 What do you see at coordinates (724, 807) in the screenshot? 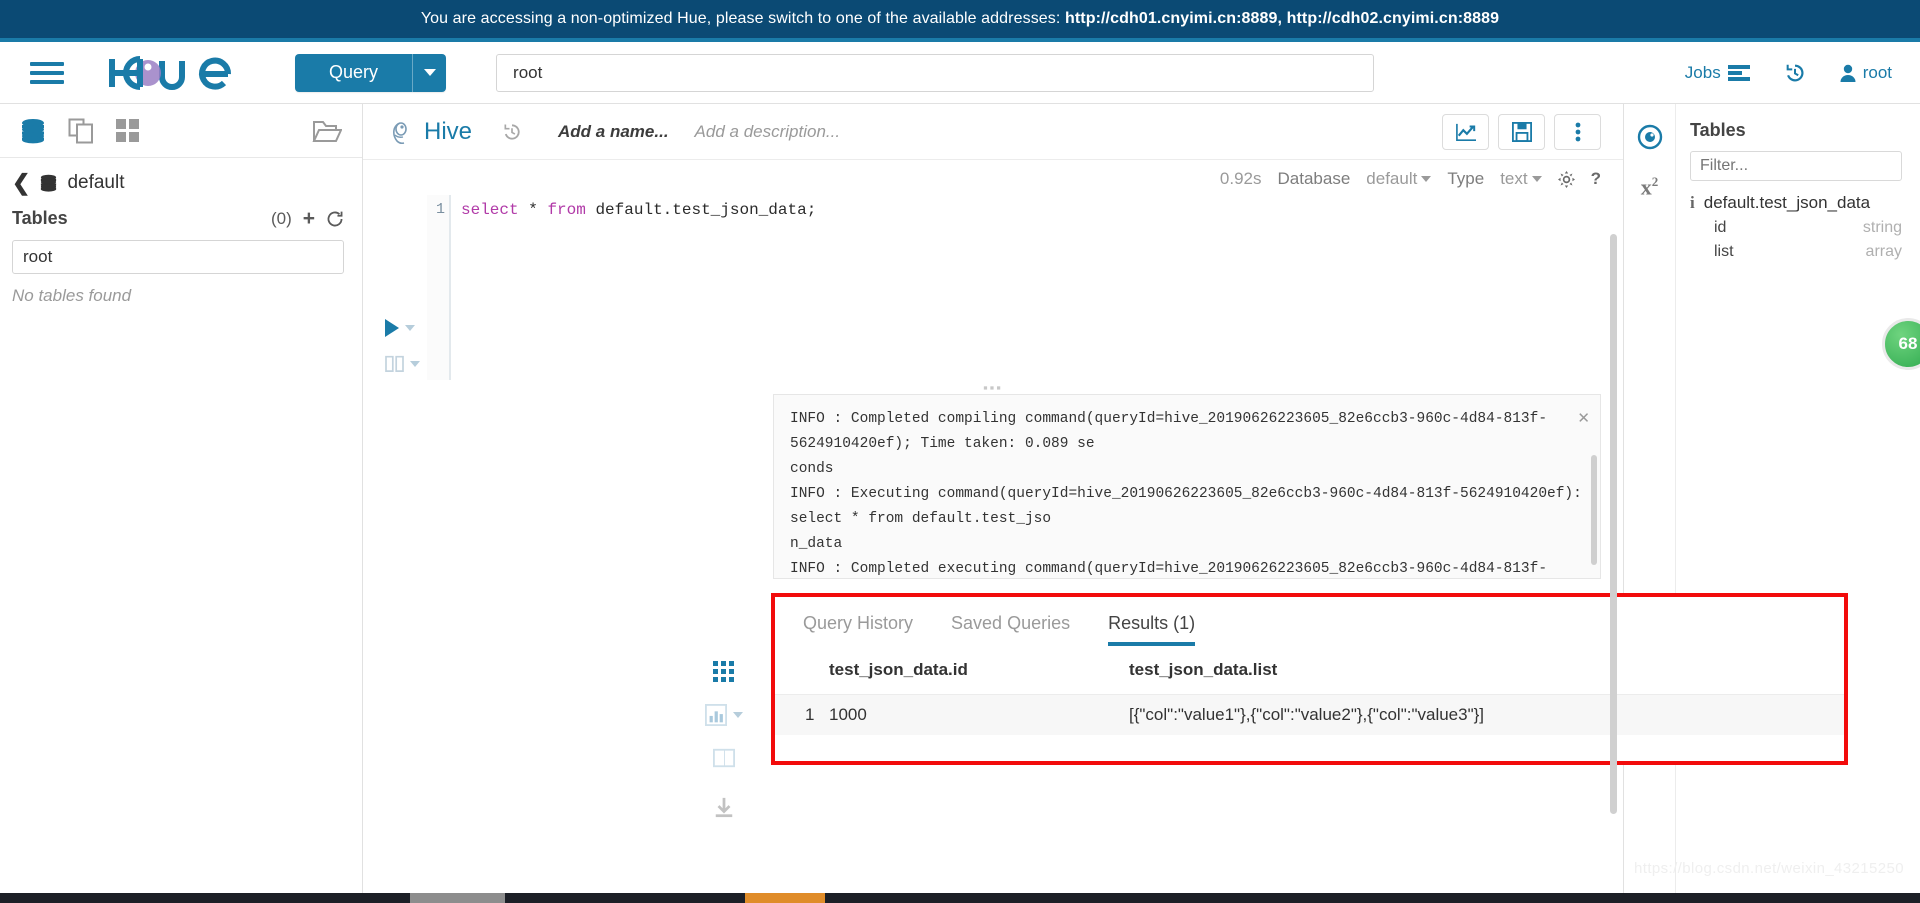
I see `download-icon` at bounding box center [724, 807].